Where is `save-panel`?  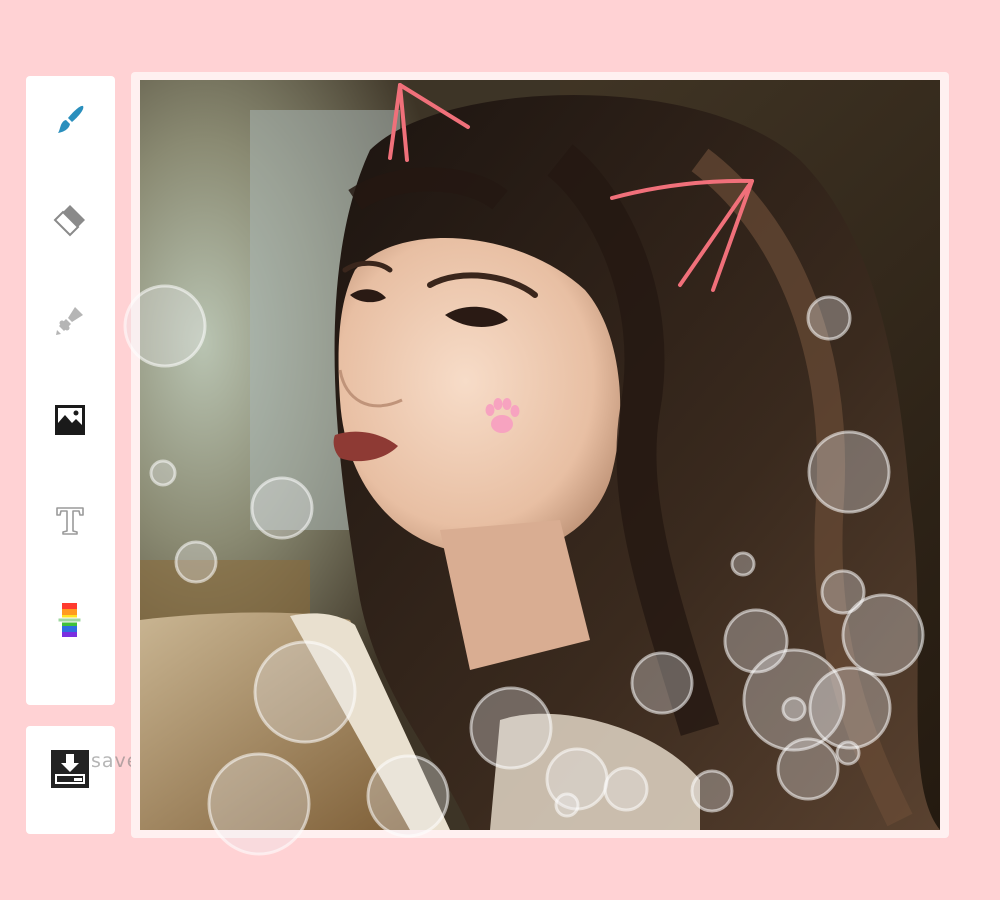 save-panel is located at coordinates (70, 780).